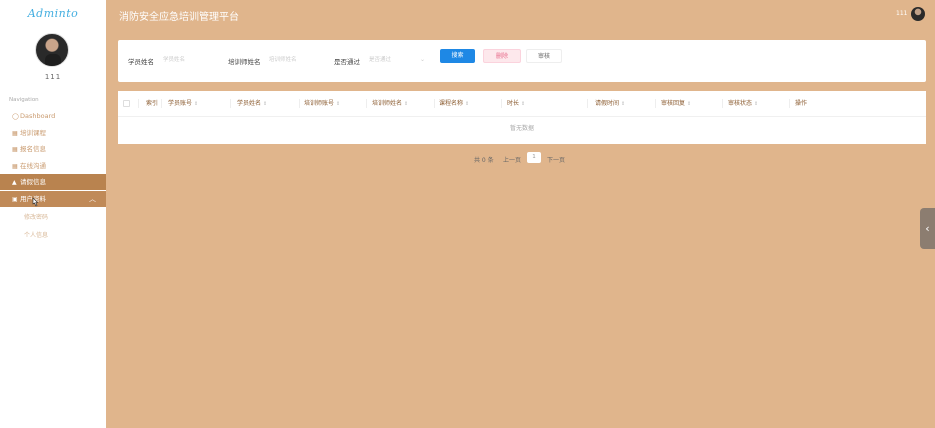  I want to click on pagination-total: 共 0 条, so click(484, 160).